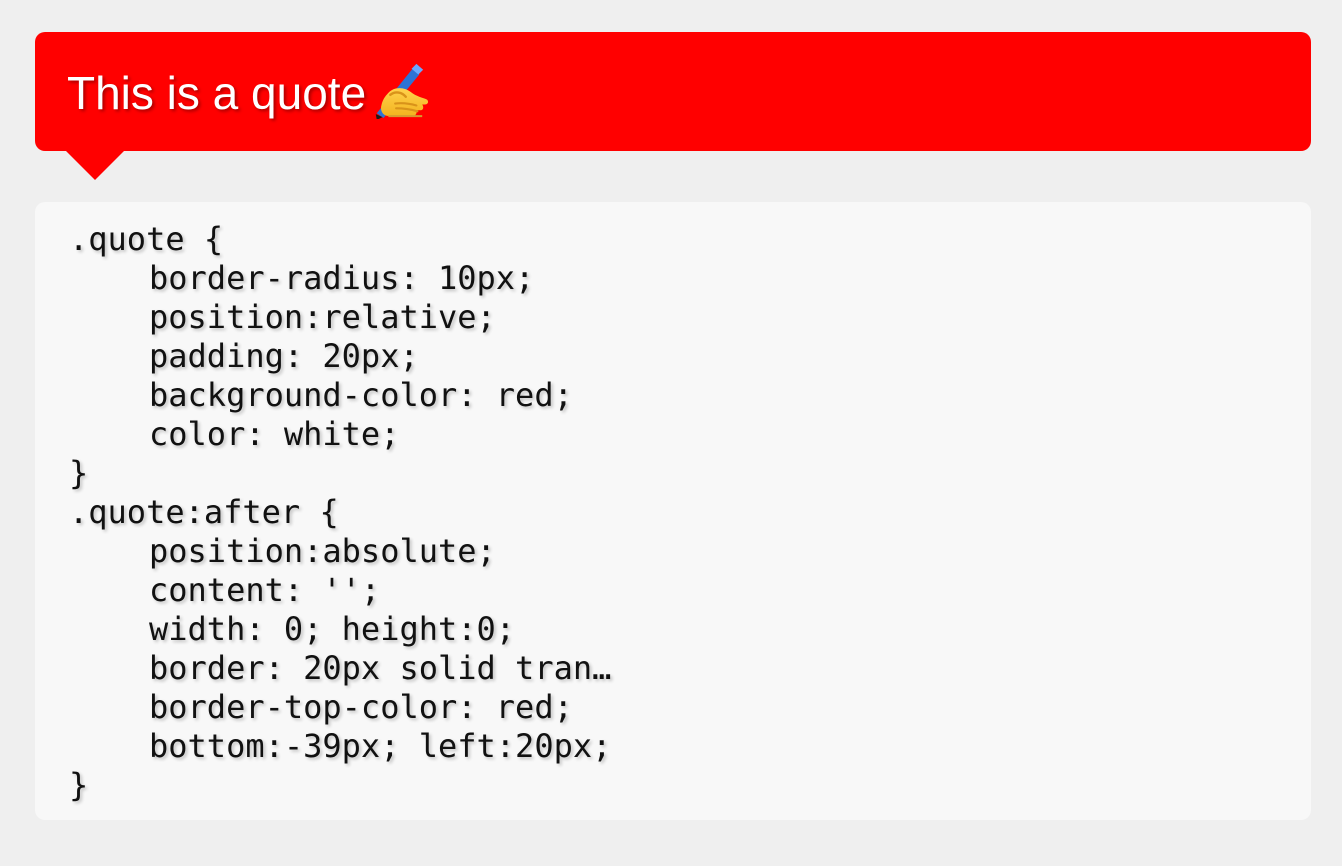 The image size is (1342, 866). I want to click on code-line: border-top-color: red;, so click(361, 707).